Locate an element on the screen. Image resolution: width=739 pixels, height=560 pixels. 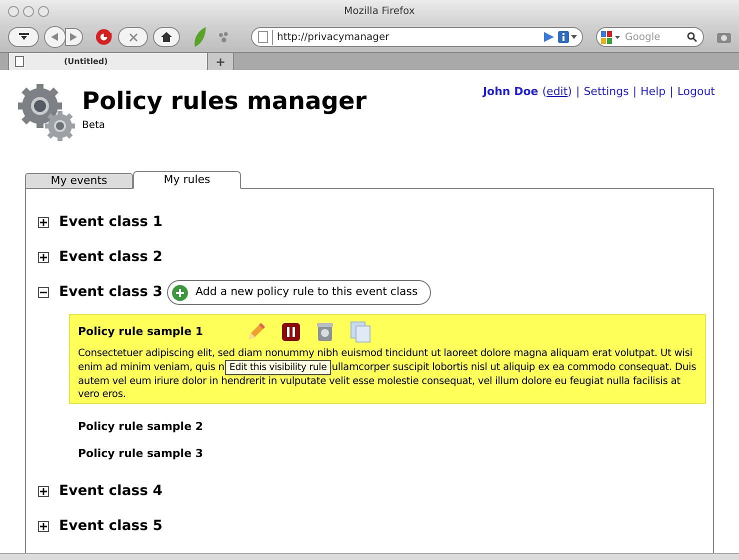
tooltip: Edit this visibility rule is located at coordinates (278, 367).